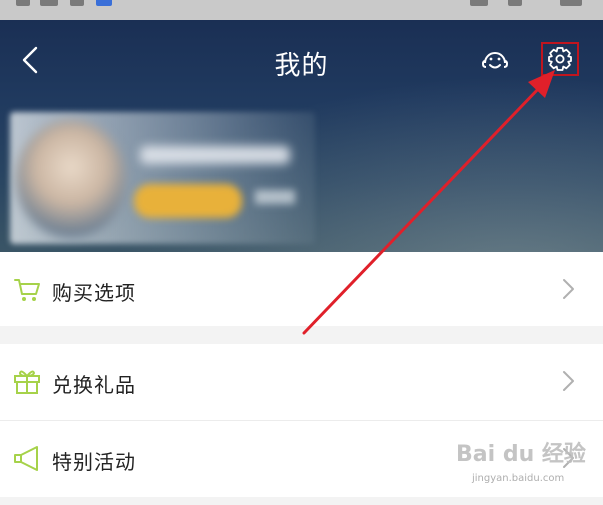 Image resolution: width=603 pixels, height=505 pixels. I want to click on gift-icon, so click(27, 382).